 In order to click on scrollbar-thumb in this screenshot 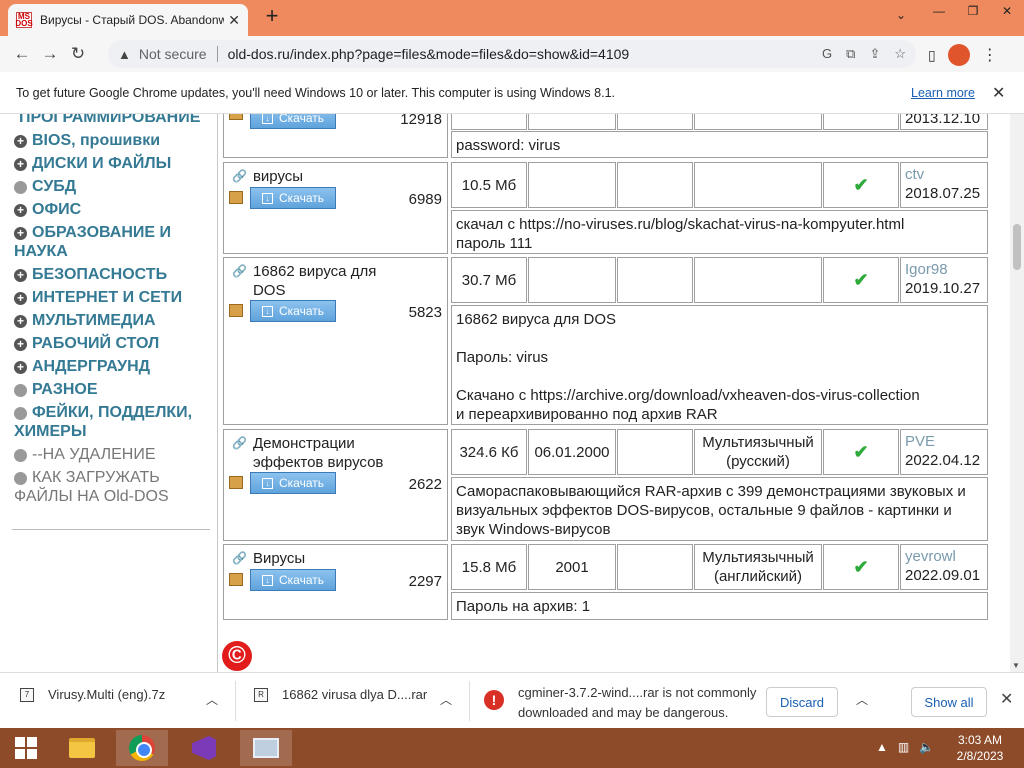, I will do `click(1017, 247)`.